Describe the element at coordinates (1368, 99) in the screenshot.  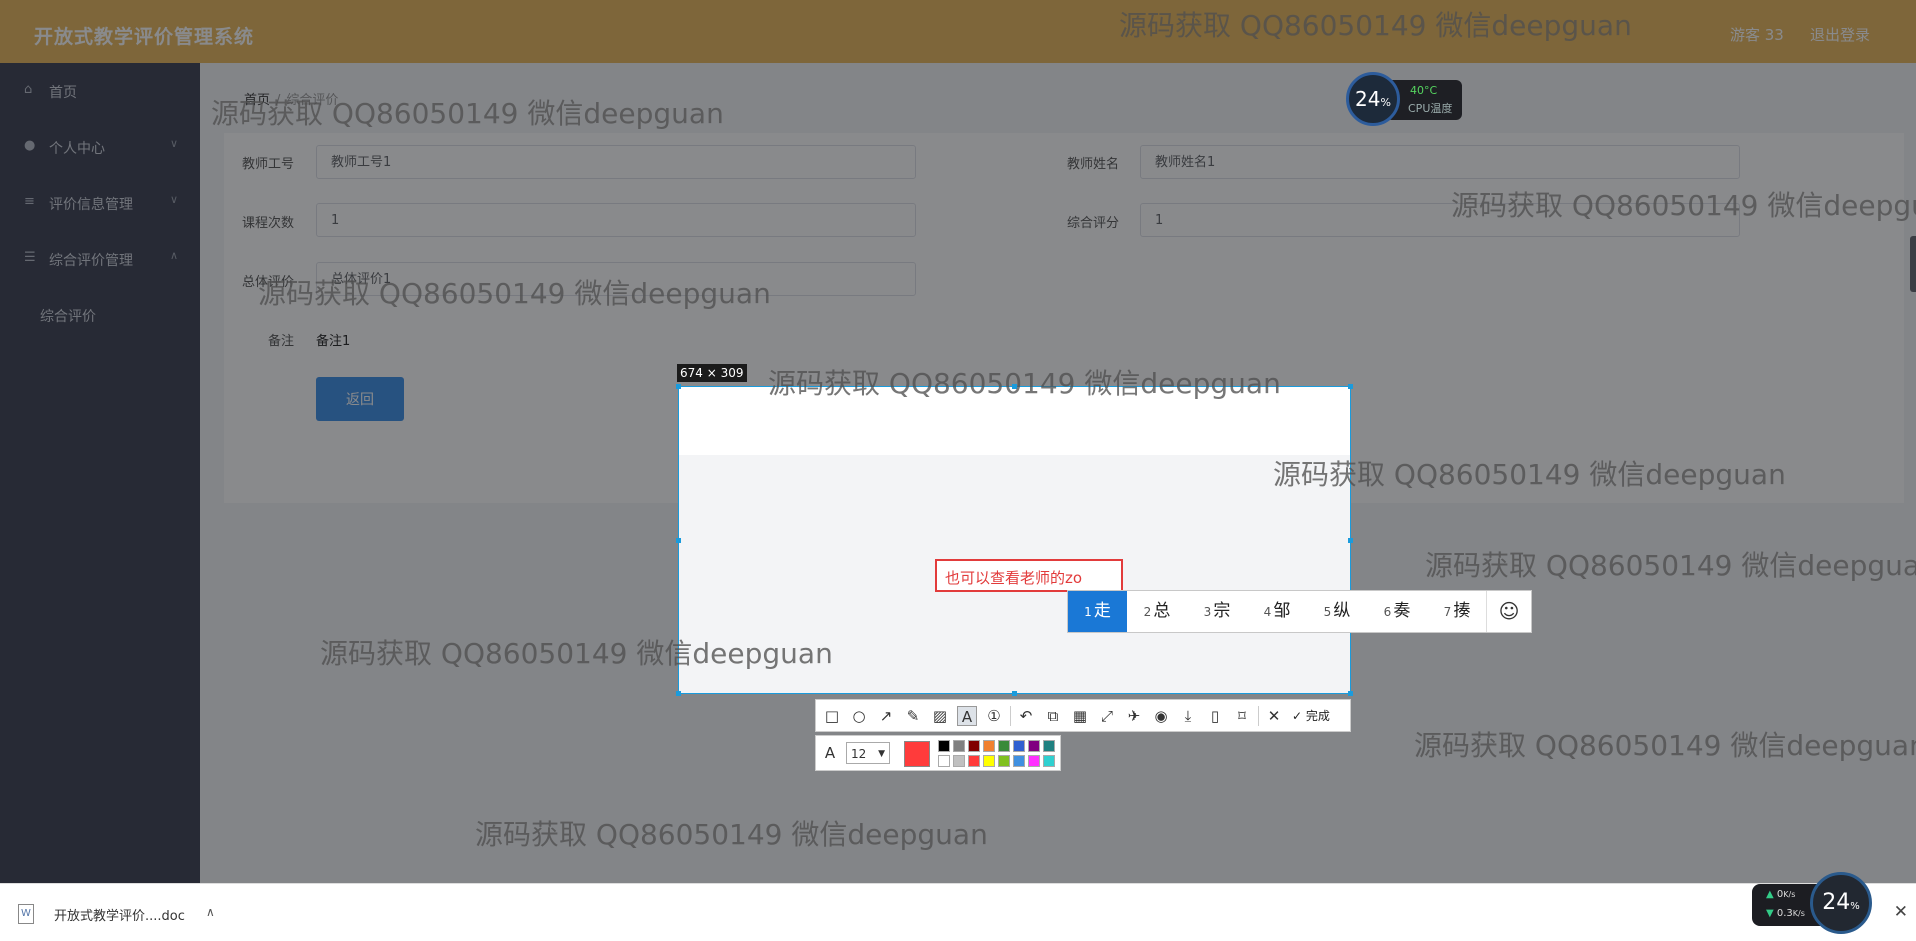
I see `cpu-percent: 24` at that location.